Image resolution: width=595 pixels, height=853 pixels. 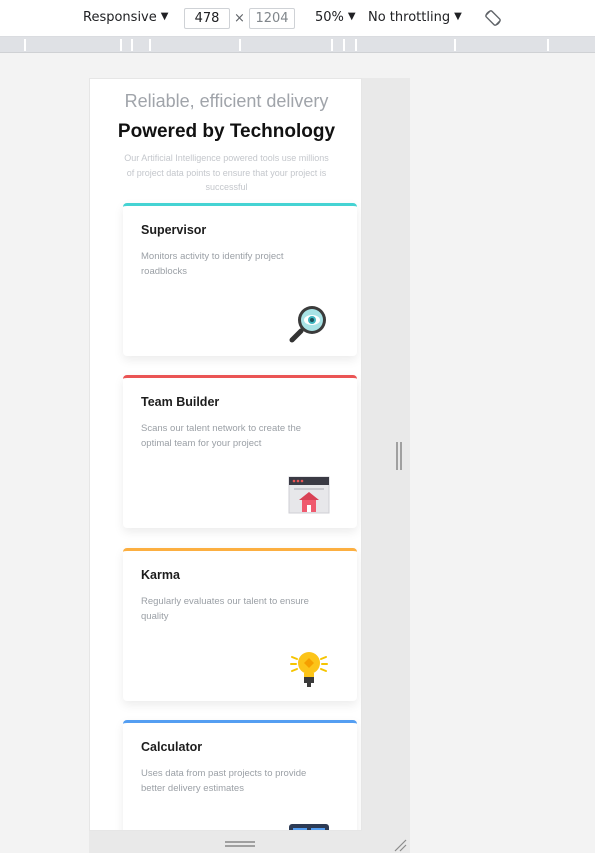 What do you see at coordinates (226, 101) in the screenshot?
I see `hero-subtitle: Reliable, efficient delivery` at bounding box center [226, 101].